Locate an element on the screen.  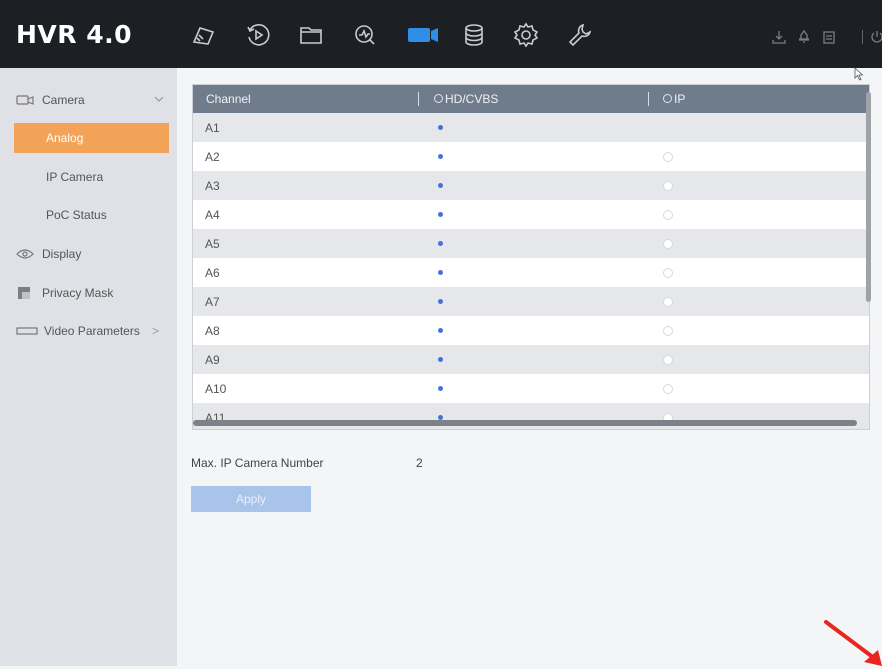
mouse-cursor-icon is located at coordinates (859, 74).